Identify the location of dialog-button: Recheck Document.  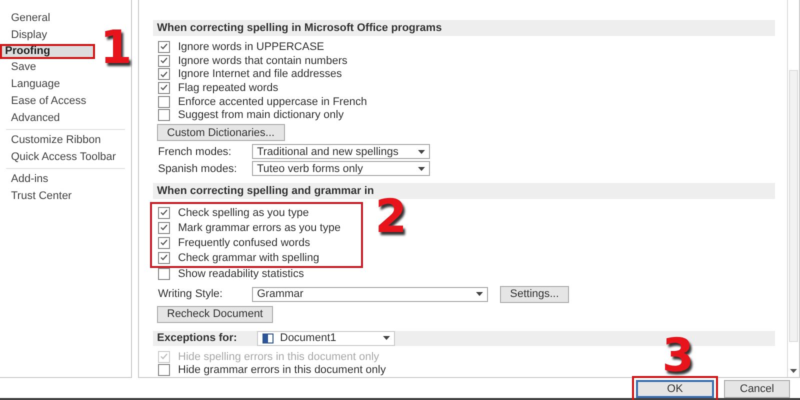
(215, 314).